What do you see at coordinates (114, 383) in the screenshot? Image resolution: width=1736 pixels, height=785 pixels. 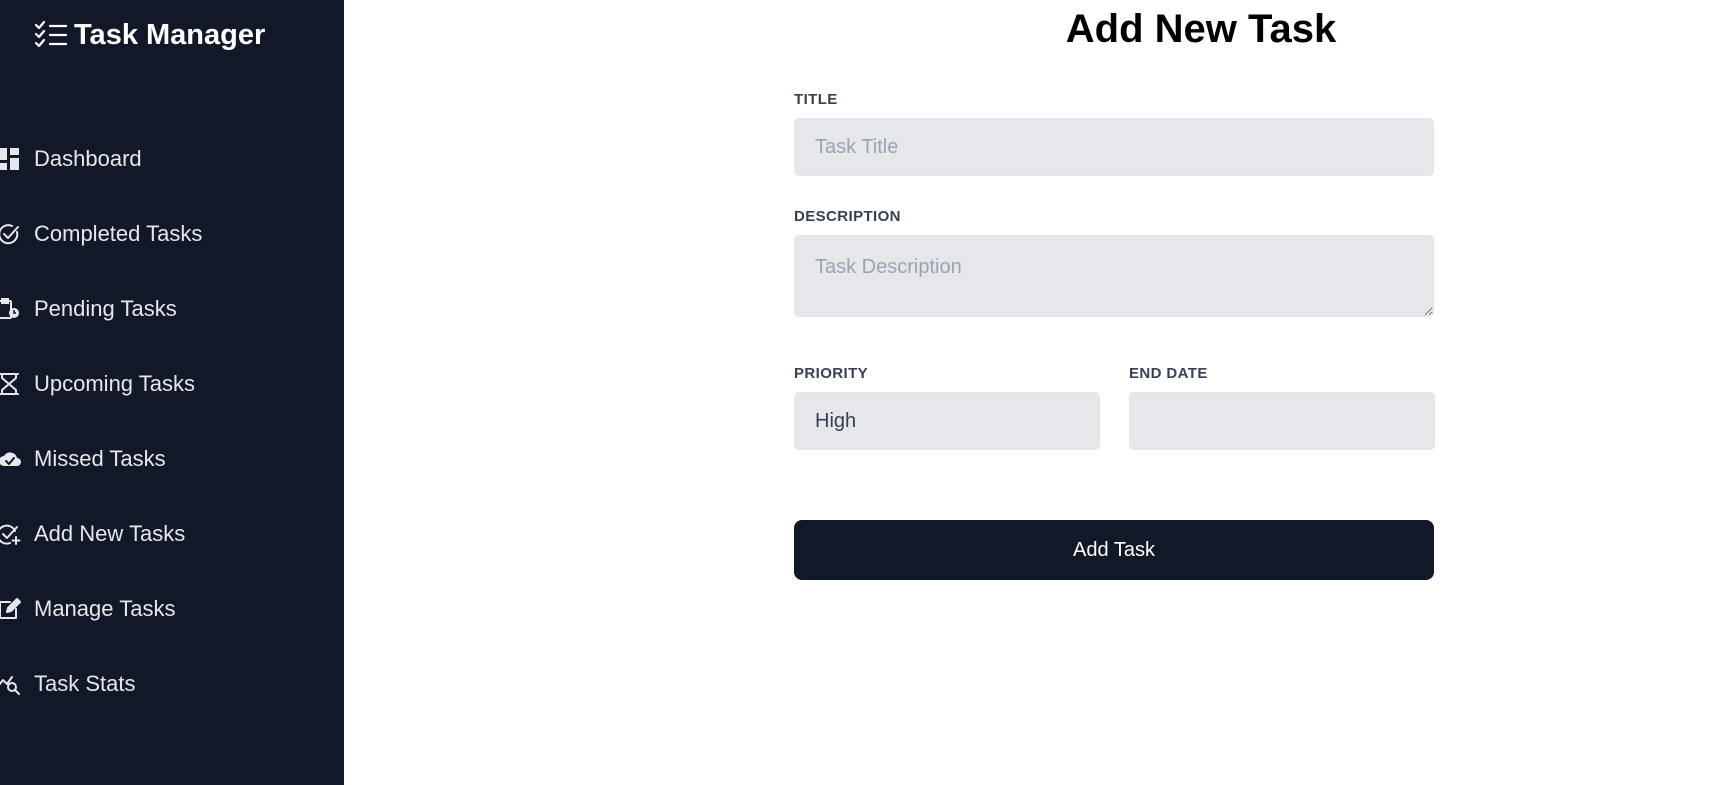 I see `sidebar-item-label: Upcoming Tasks` at bounding box center [114, 383].